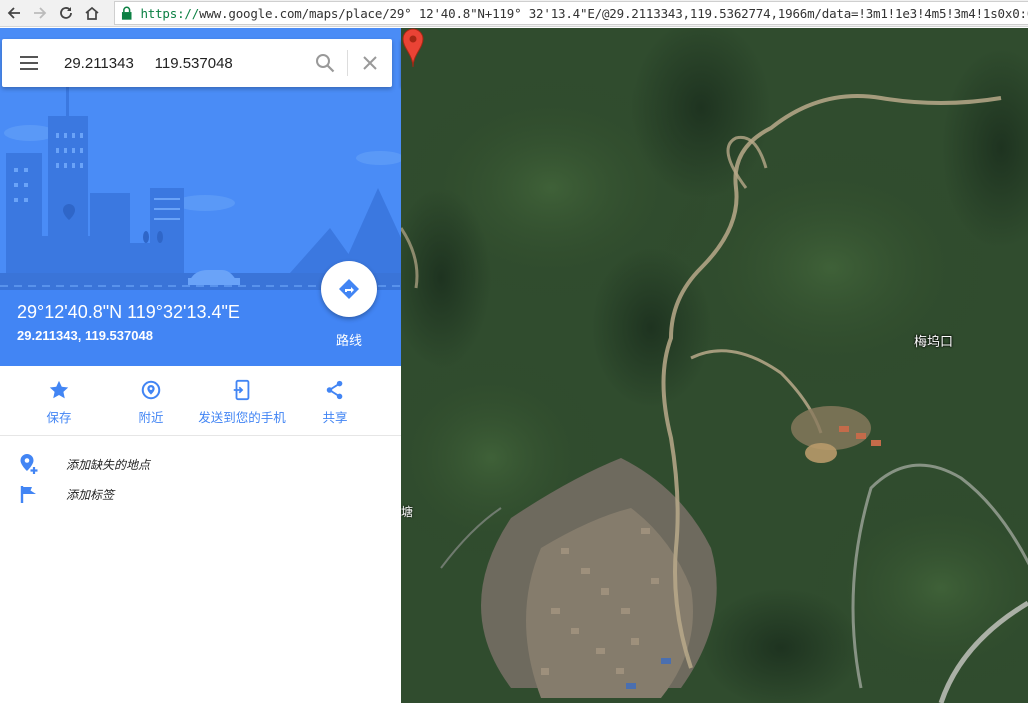 The image size is (1028, 703). I want to click on place-actions: 保存 附近 发送到您的手机 共享, so click(200, 401).